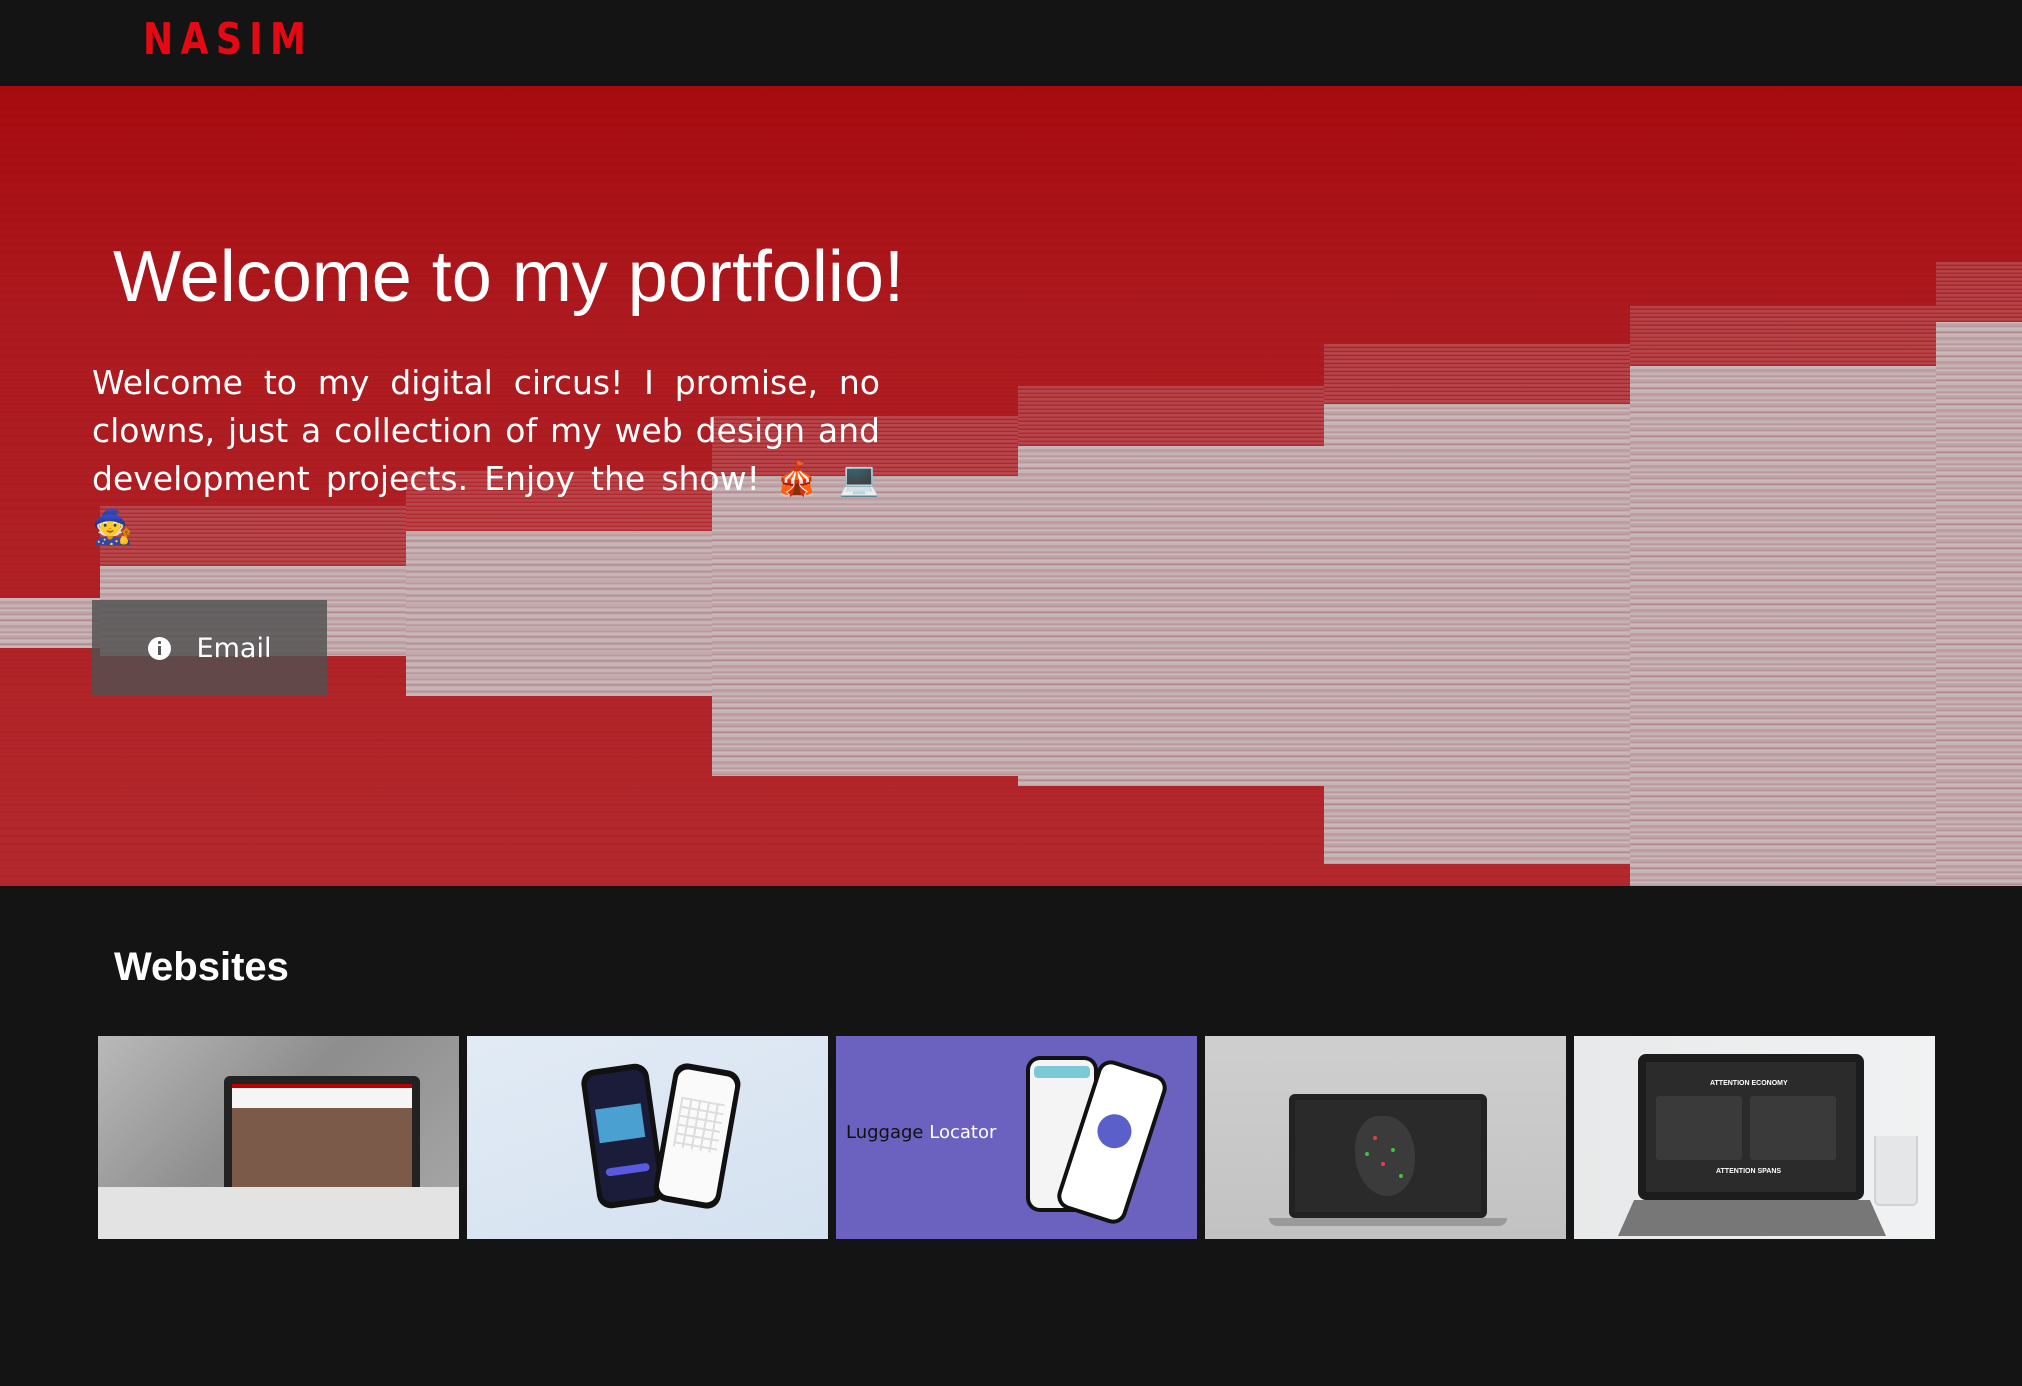  Describe the element at coordinates (1749, 1171) in the screenshot. I see `site-subheading: ATTENTION SPANS` at that location.